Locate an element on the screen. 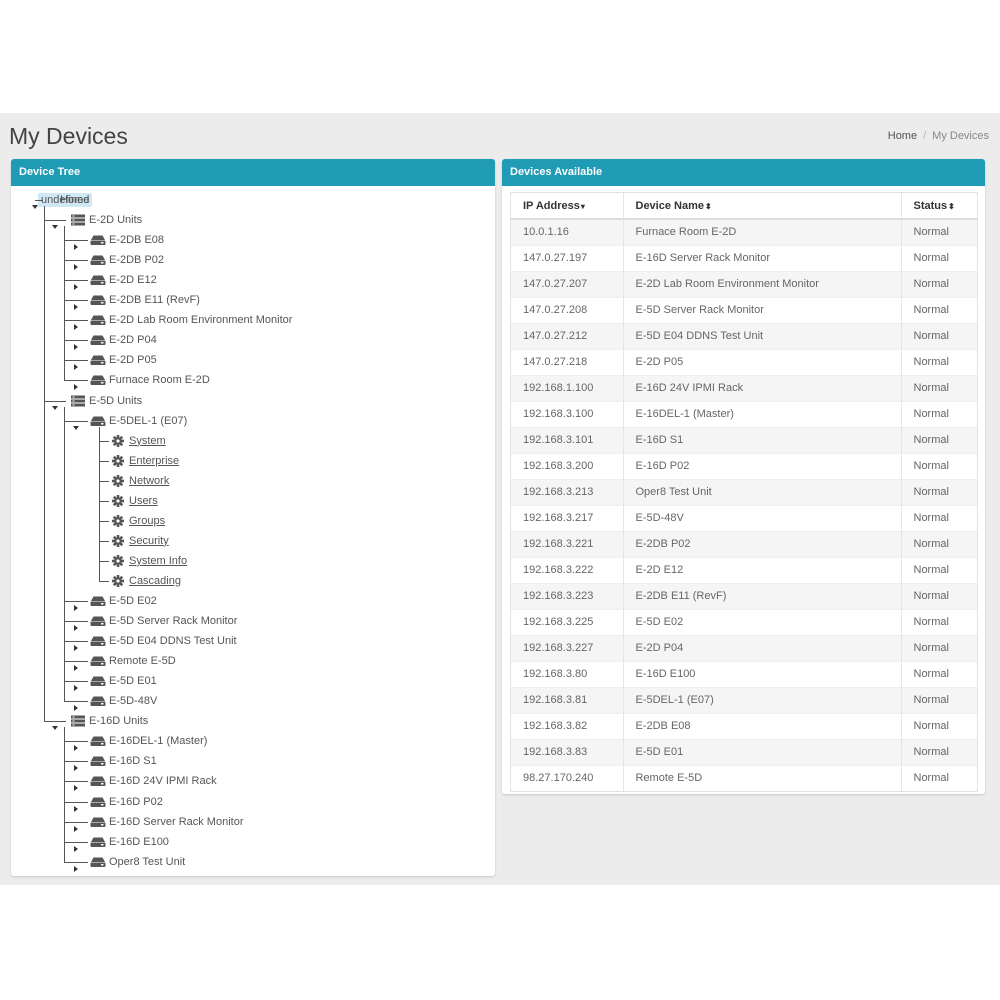  device-icon is located at coordinates (98, 340).